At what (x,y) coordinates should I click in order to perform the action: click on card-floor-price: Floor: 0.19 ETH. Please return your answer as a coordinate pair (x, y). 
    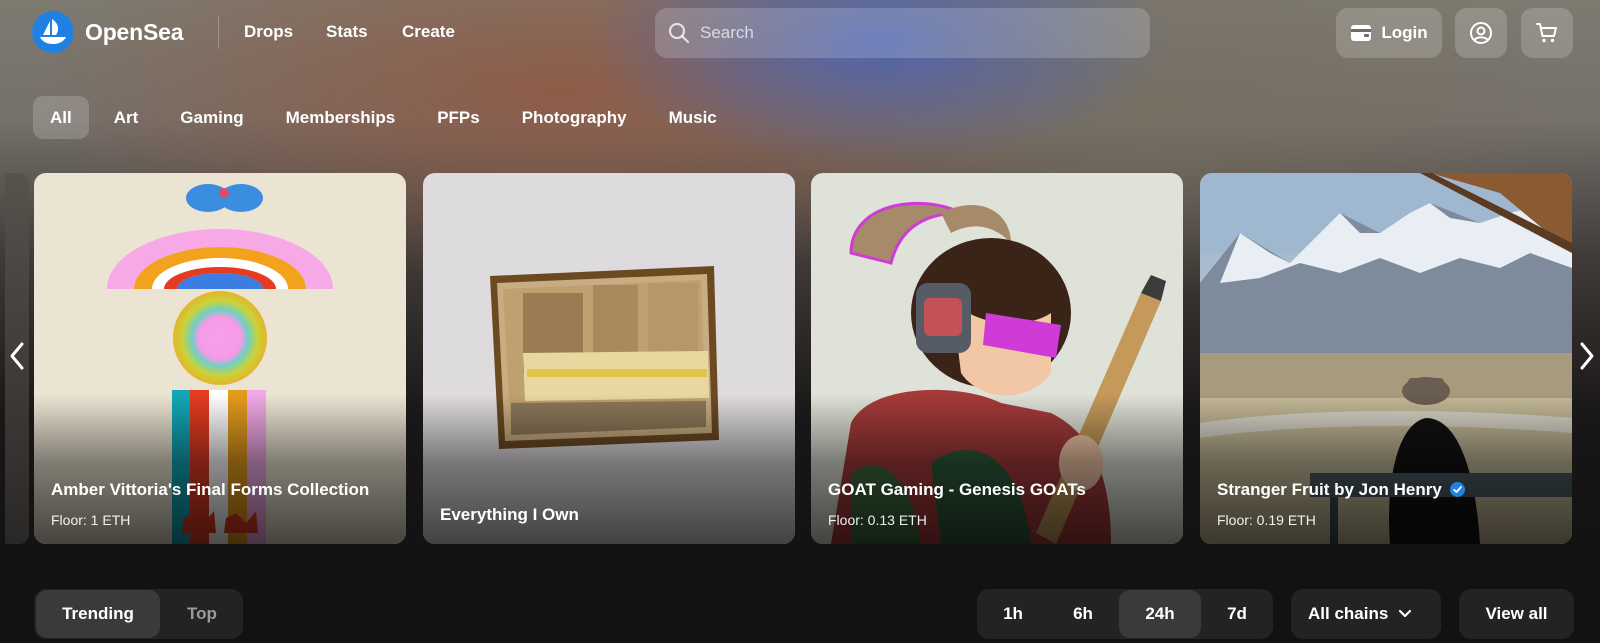
    Looking at the image, I should click on (1266, 520).